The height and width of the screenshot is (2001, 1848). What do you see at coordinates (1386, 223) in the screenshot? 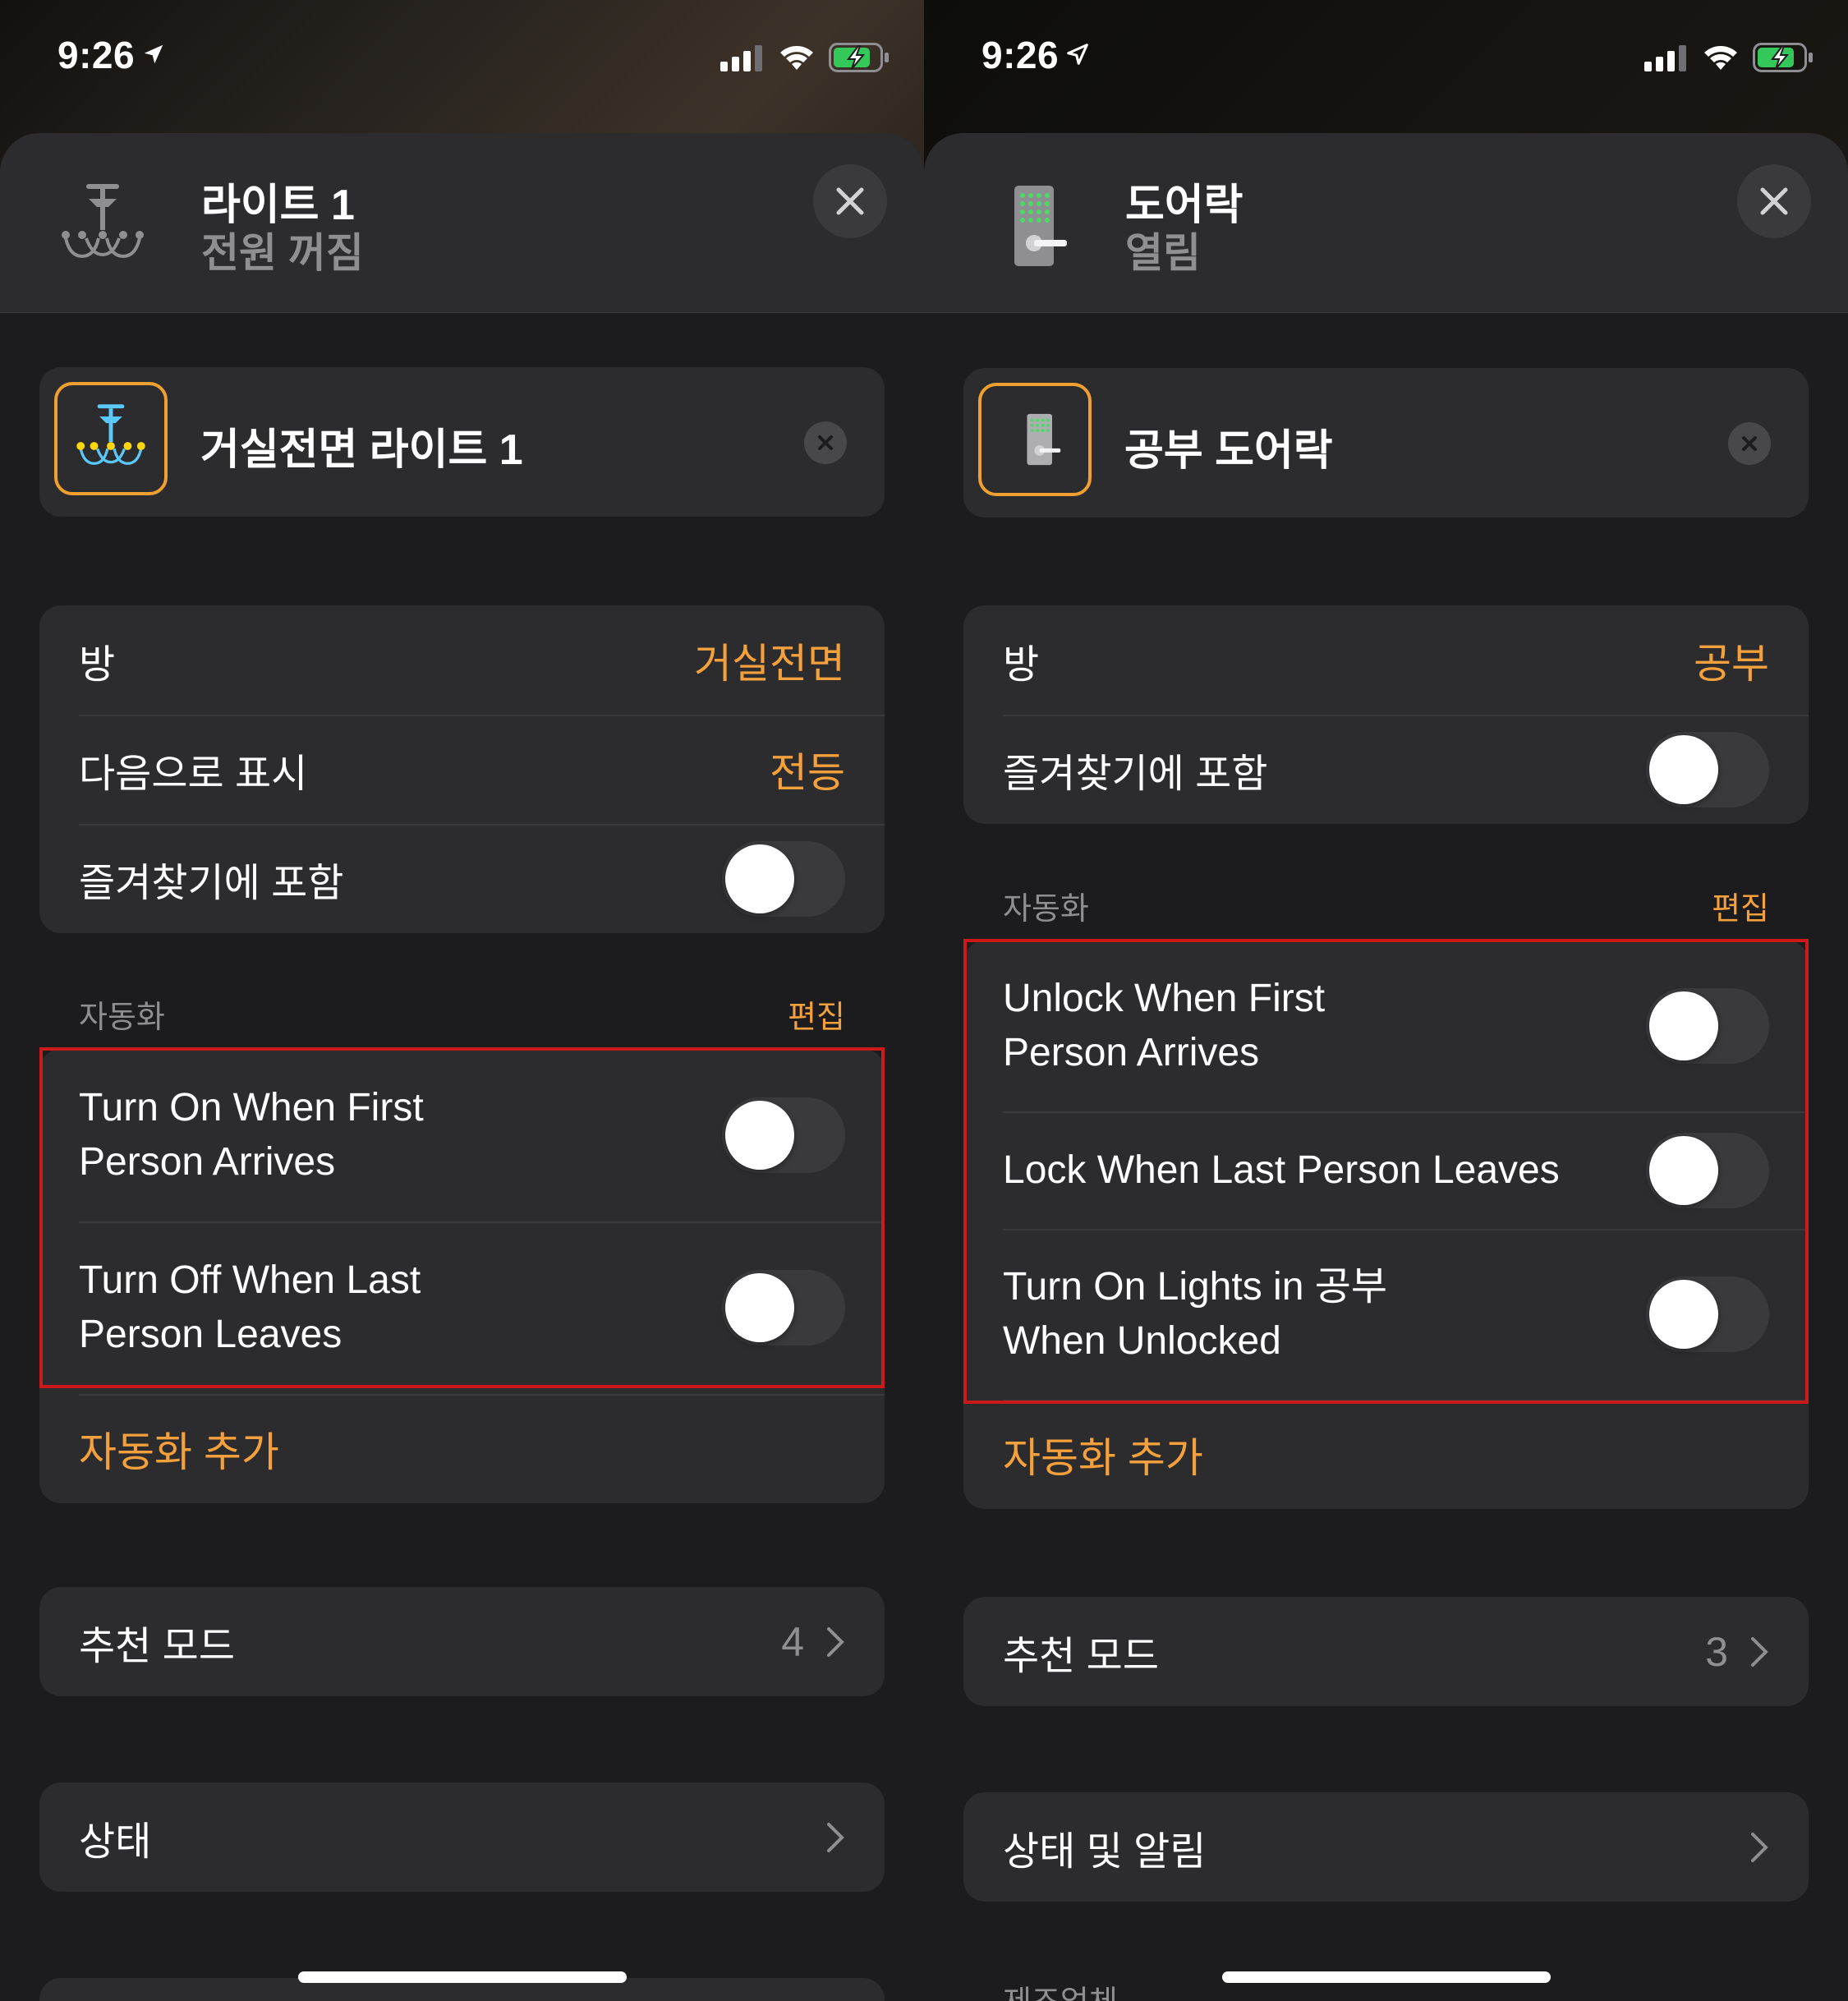
I see `sheet-header: 도어락 열림` at bounding box center [1386, 223].